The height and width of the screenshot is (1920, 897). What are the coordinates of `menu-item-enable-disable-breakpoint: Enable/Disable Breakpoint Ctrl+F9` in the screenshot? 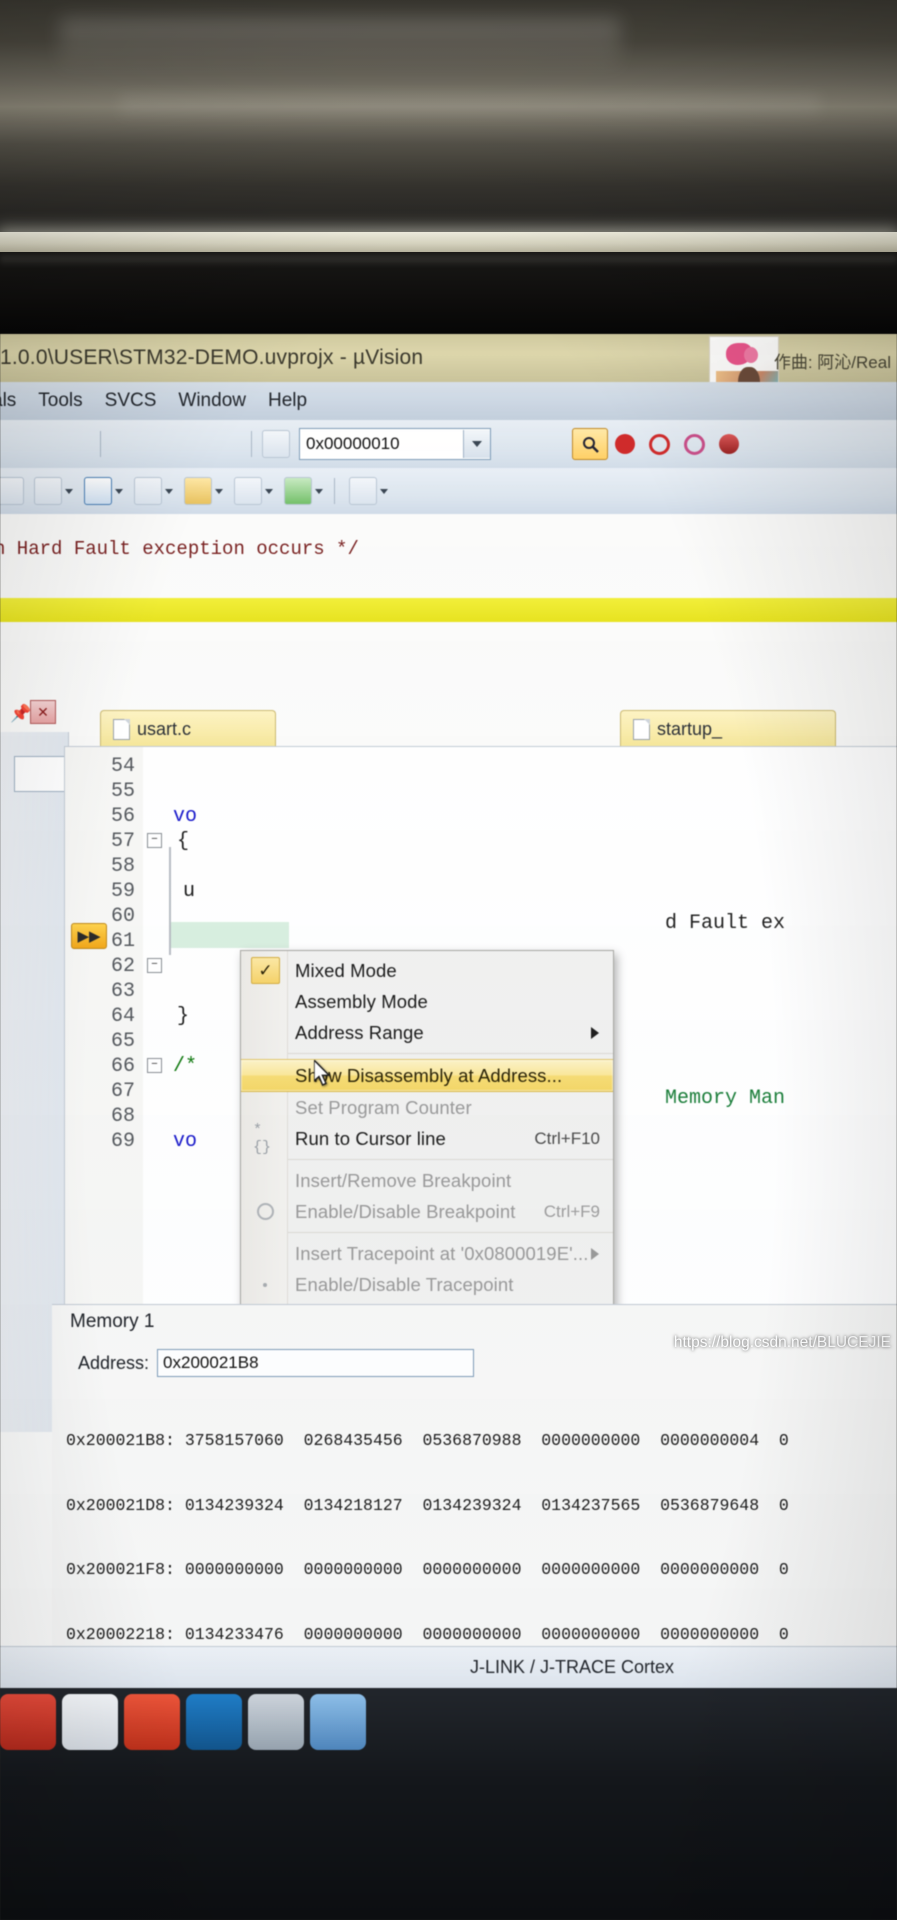 It's located at (427, 1211).